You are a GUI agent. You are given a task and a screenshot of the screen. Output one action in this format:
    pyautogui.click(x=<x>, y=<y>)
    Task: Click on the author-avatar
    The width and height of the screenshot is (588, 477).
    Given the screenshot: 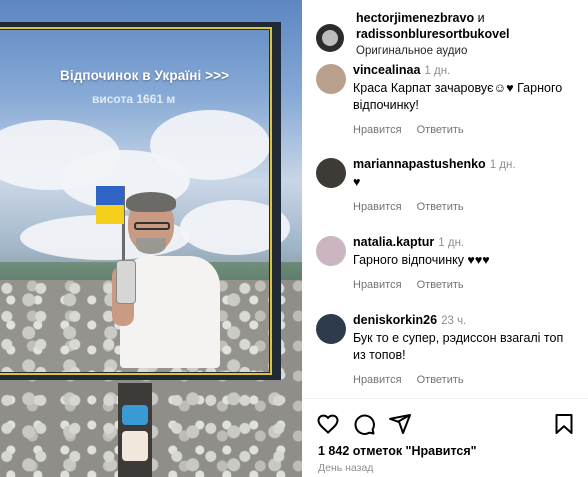 What is the action you would take?
    pyautogui.click(x=330, y=38)
    